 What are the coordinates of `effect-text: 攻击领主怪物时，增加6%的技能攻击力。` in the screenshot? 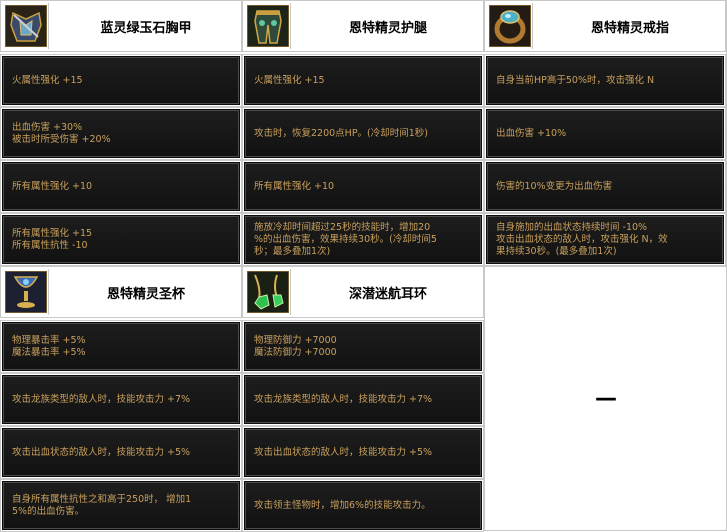 It's located at (342, 505).